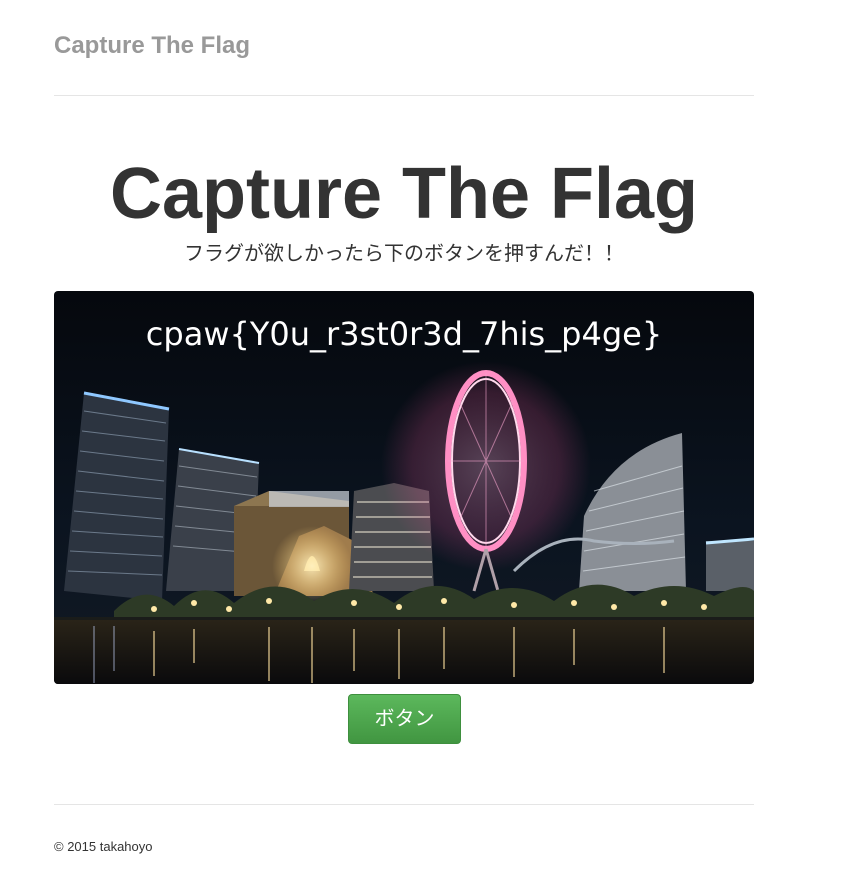 This screenshot has height=869, width=846. I want to click on header: Capture The Flag, so click(404, 48).